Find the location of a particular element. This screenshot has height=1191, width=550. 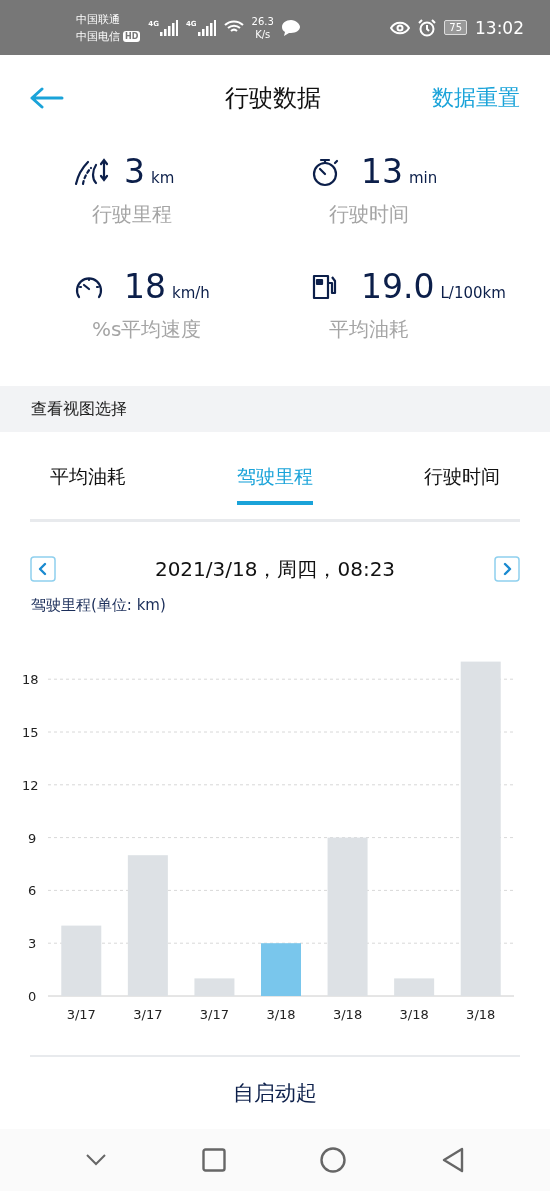

view-tab: 平均油耗 is located at coordinates (88, 468).